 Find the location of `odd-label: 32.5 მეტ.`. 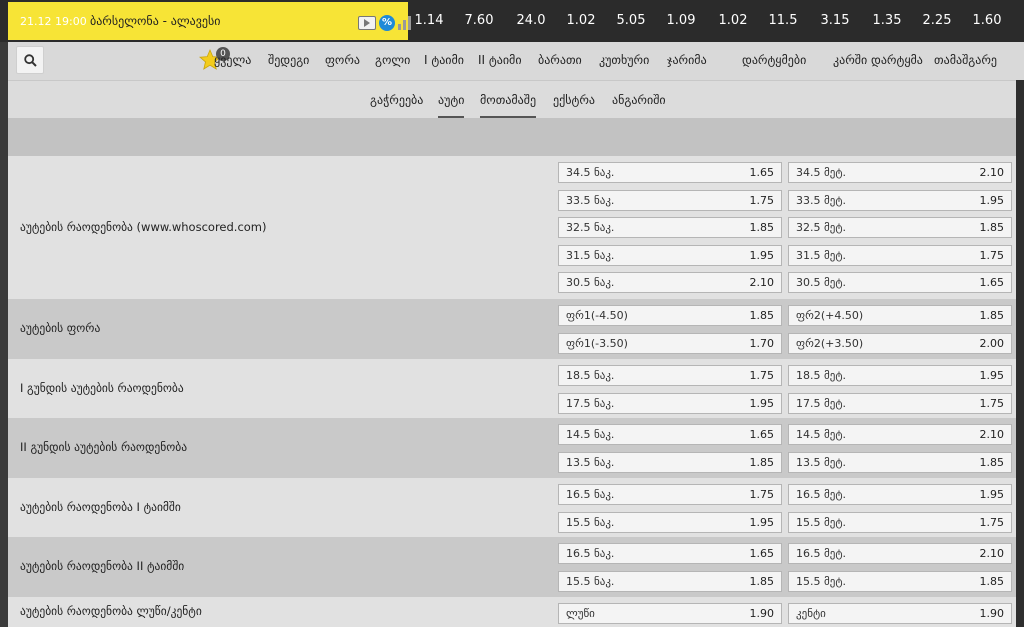

odd-label: 32.5 მეტ. is located at coordinates (821, 228).